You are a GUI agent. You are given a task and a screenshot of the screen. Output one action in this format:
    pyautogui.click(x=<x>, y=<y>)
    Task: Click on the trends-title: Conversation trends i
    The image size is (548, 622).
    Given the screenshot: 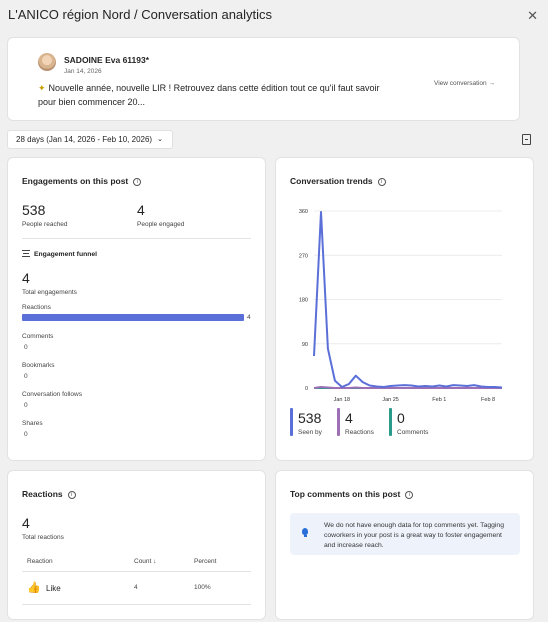 What is the action you would take?
    pyautogui.click(x=338, y=181)
    